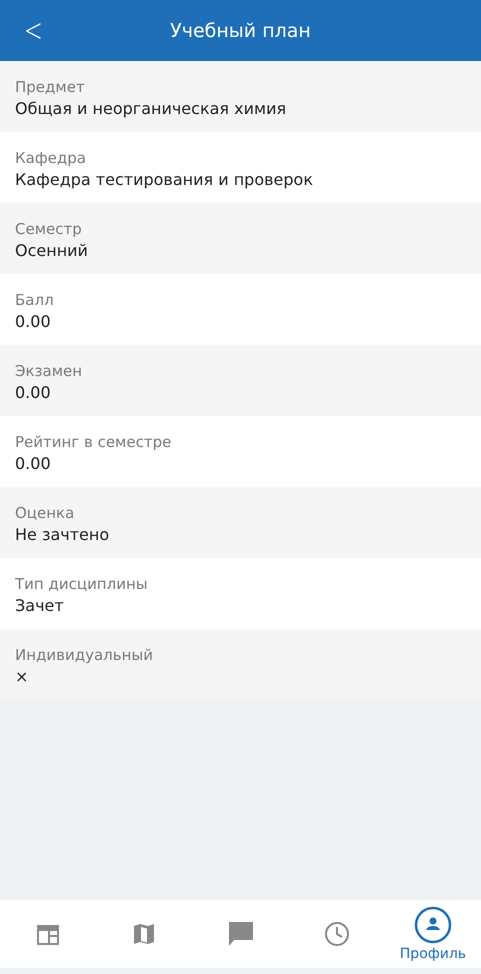  I want to click on field-label: Предмет, so click(50, 87).